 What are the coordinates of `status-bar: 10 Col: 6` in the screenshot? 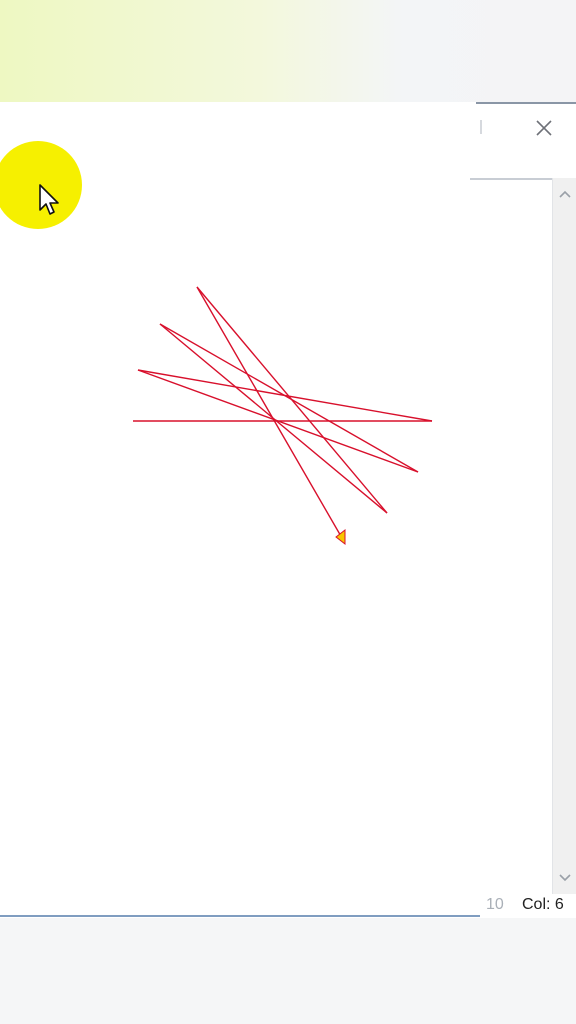 It's located at (288, 905).